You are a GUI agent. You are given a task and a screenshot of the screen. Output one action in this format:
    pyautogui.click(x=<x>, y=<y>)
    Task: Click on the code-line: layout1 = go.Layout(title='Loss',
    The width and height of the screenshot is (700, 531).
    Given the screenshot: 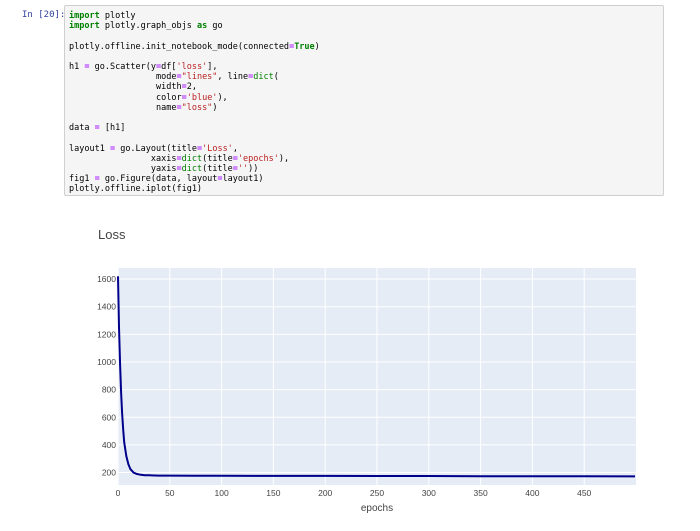 What is the action you would take?
    pyautogui.click(x=153, y=149)
    